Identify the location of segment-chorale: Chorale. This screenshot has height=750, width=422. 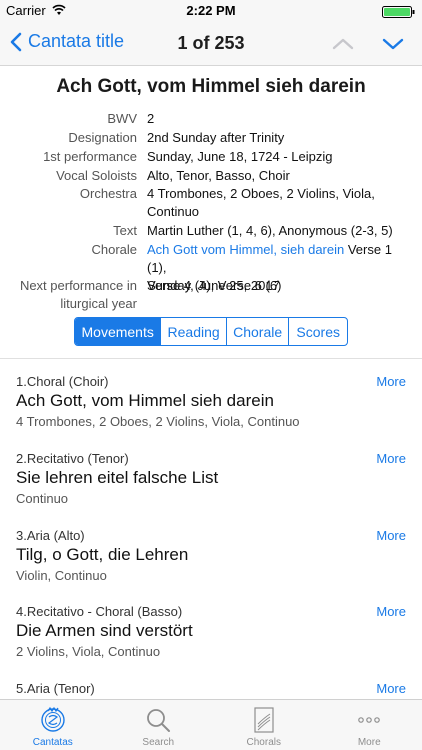
(258, 331).